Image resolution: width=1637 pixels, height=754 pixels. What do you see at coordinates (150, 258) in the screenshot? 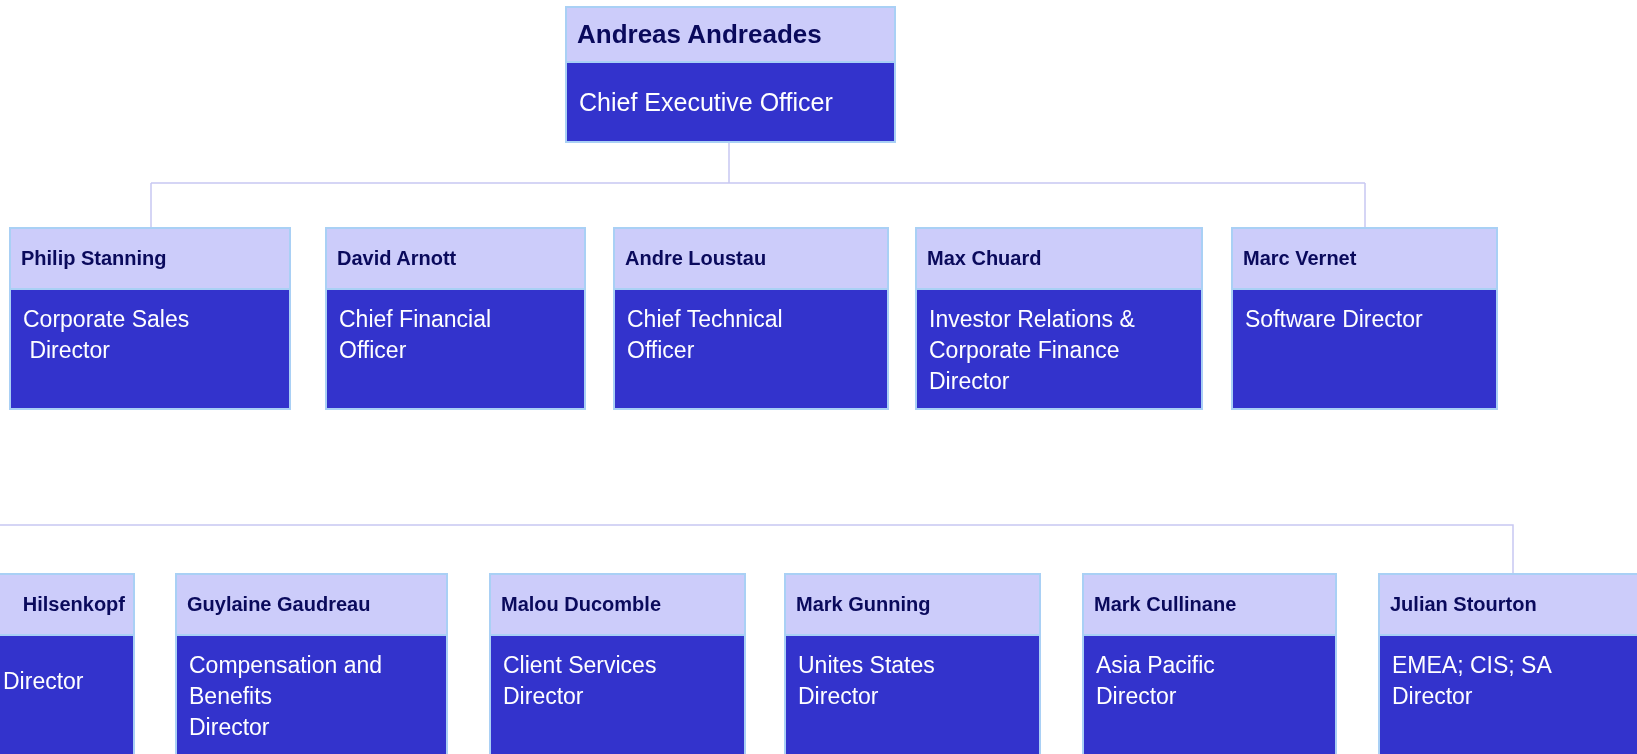
I see `name-header: Philip Stanning` at bounding box center [150, 258].